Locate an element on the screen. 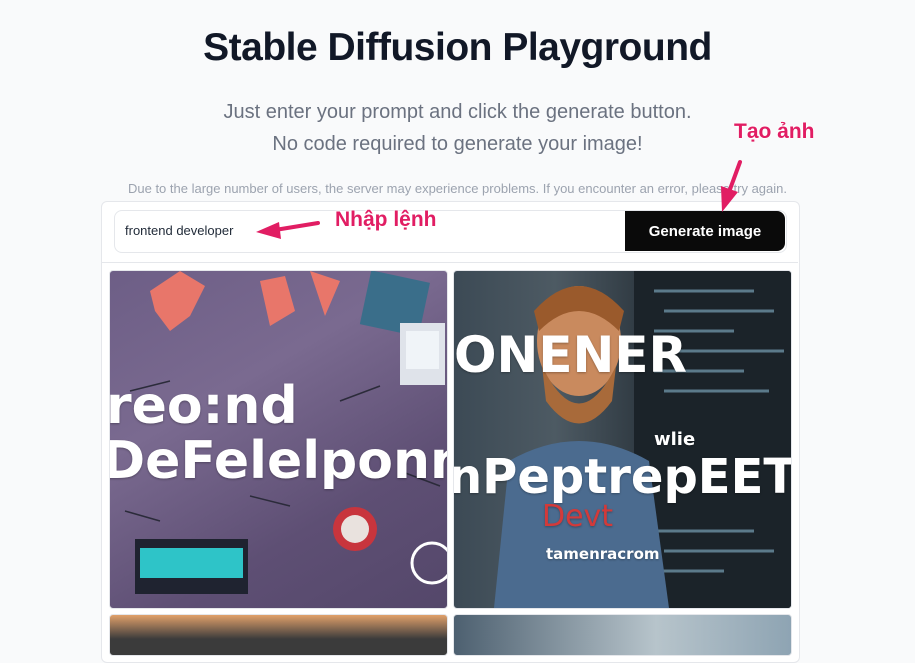 The width and height of the screenshot is (915, 663). annotation-arrows is located at coordinates (499, 199).